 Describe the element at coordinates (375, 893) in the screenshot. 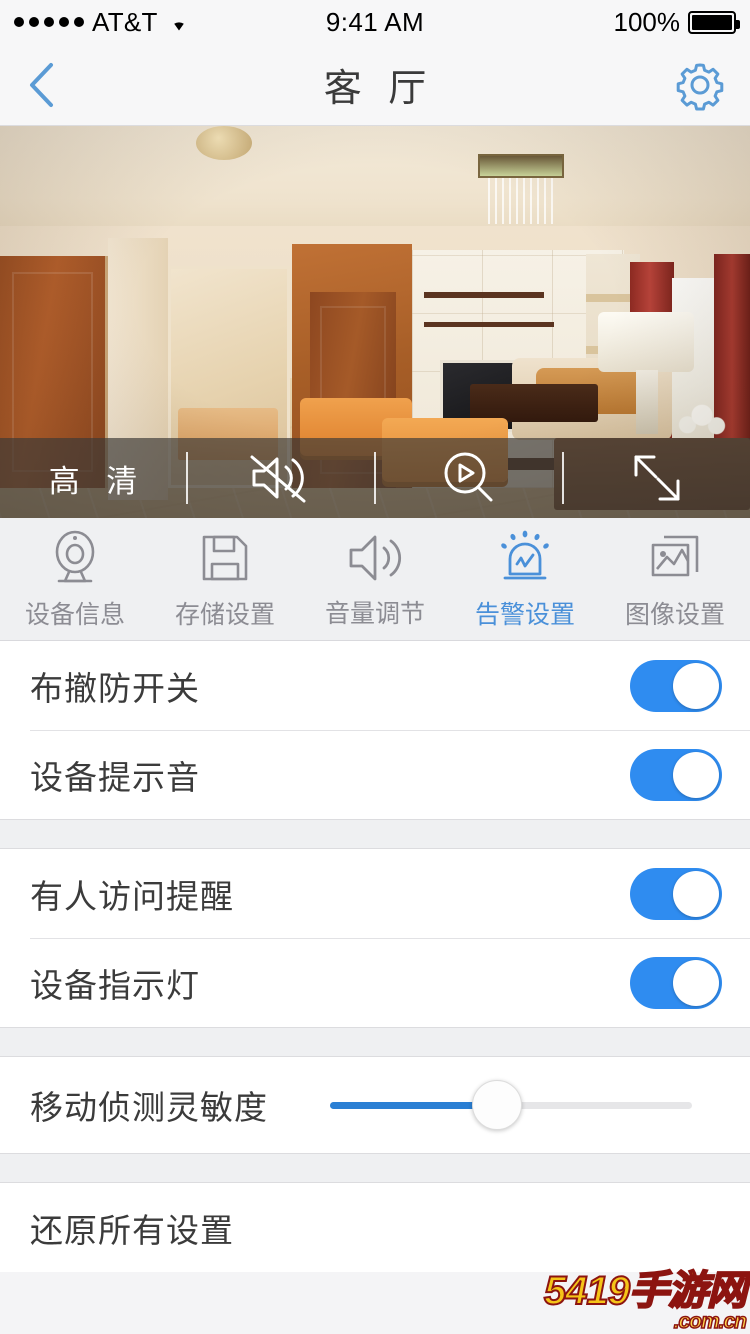

I see `row-visitor-alert: 有人访问提醒` at that location.